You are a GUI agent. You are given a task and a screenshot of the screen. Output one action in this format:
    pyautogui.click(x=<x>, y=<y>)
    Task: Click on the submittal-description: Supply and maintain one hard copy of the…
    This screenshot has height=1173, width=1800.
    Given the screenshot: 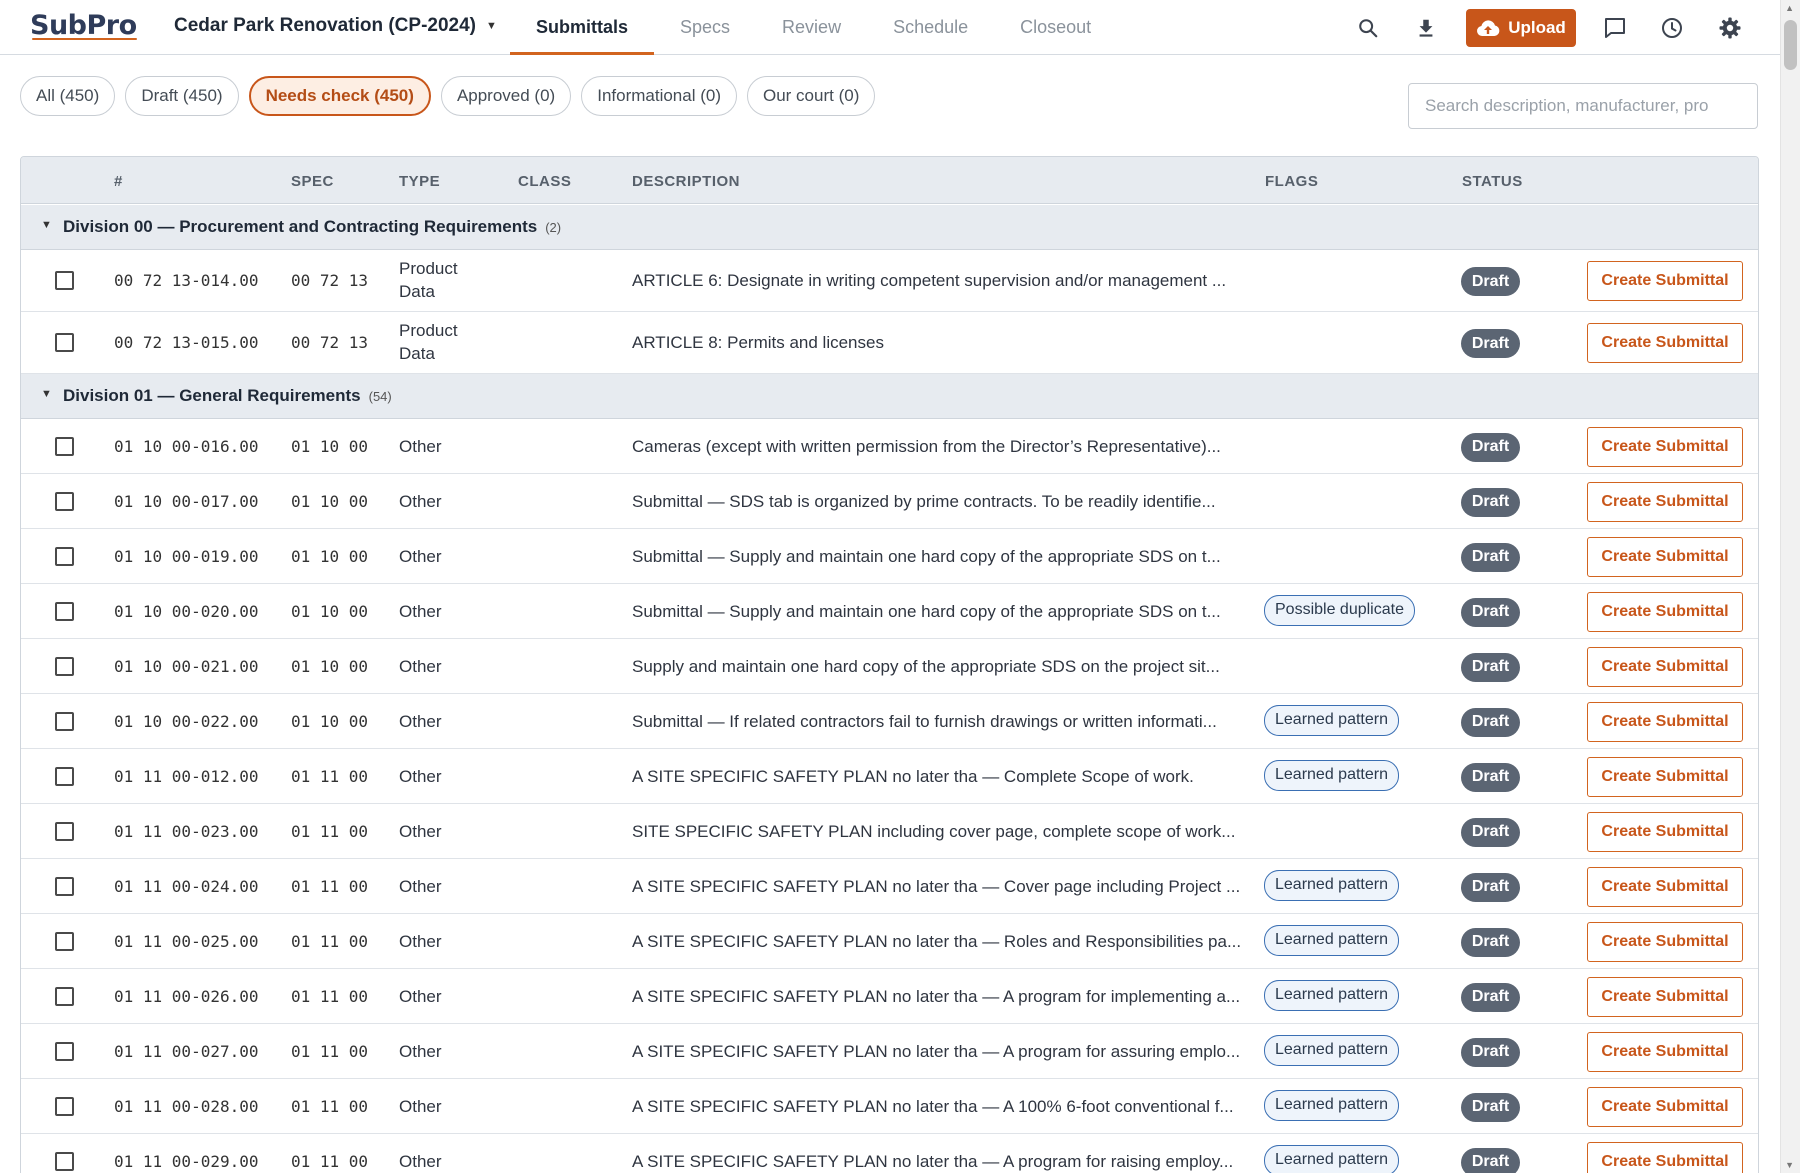 What is the action you would take?
    pyautogui.click(x=937, y=667)
    